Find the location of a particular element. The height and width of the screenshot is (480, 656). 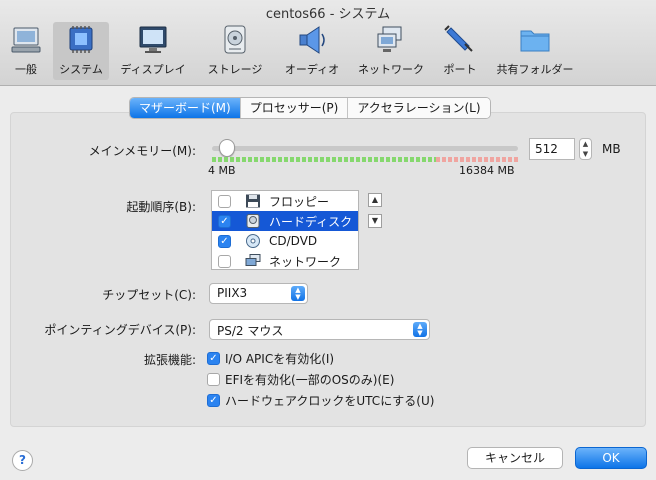

tab-processor: プロセッサー(P) is located at coordinates (294, 108).